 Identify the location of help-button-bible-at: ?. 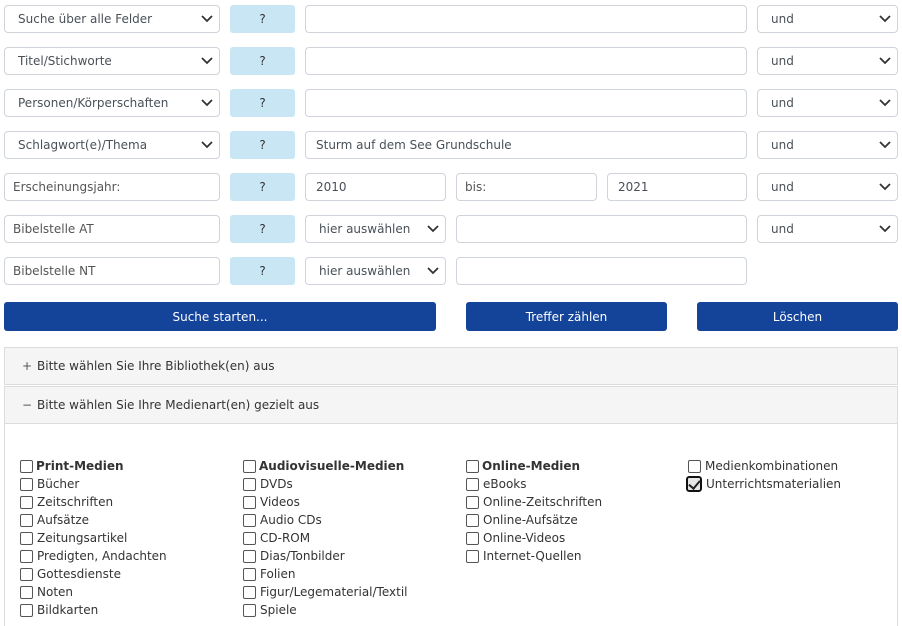
(262, 229).